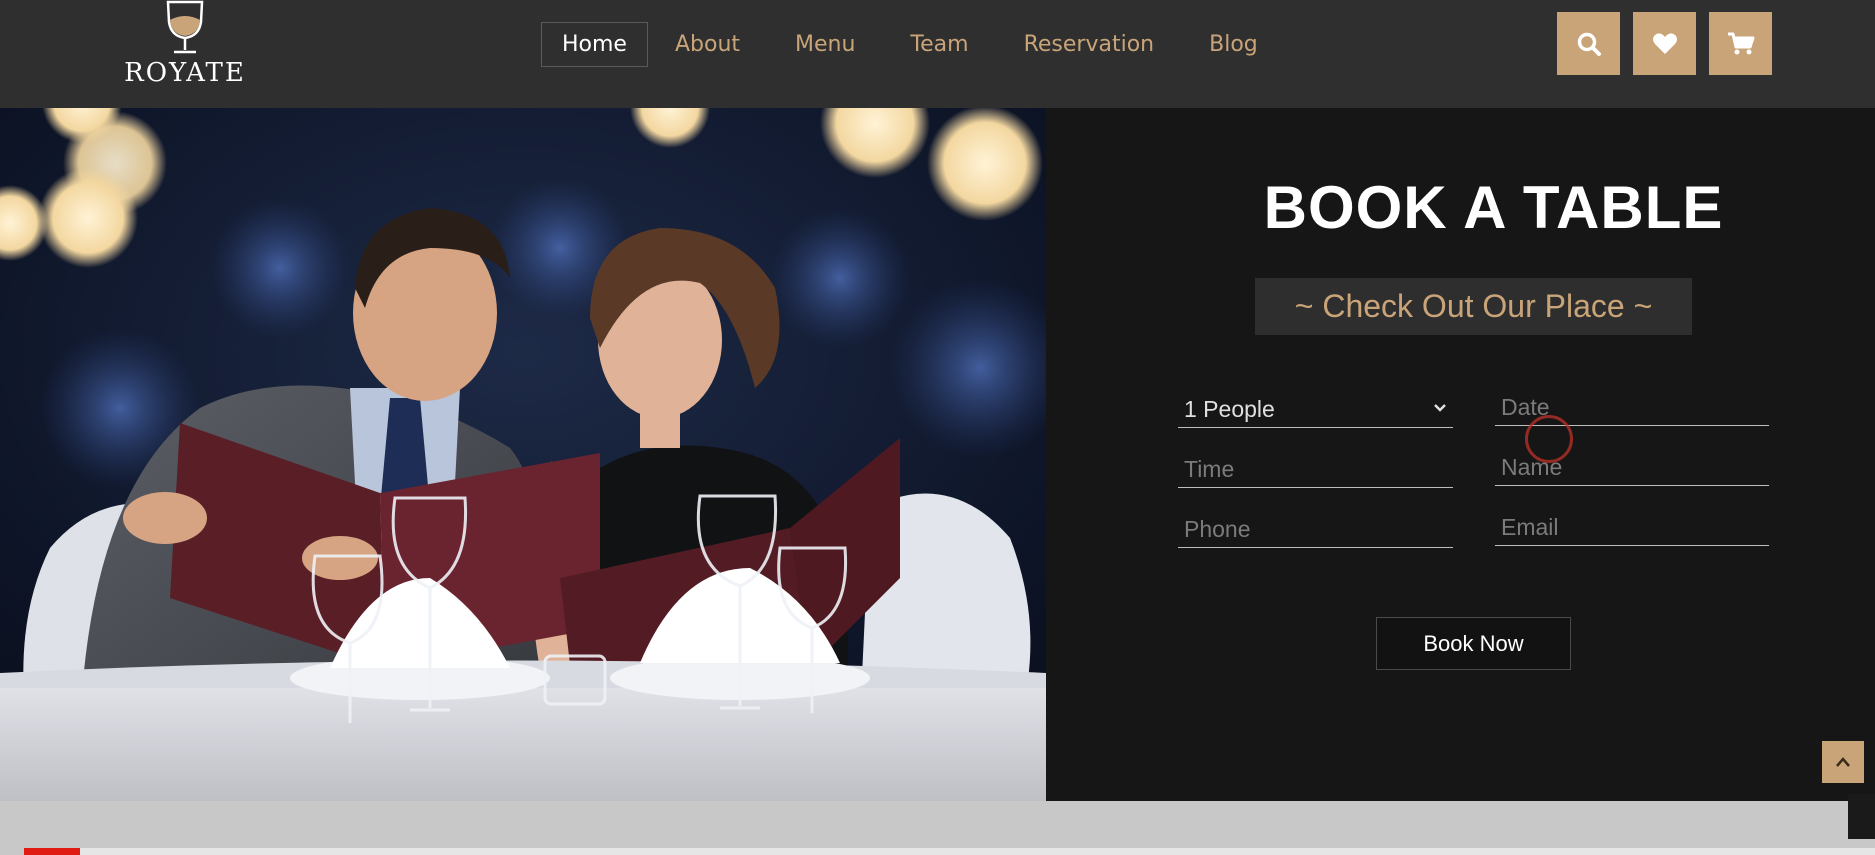 This screenshot has width=1875, height=855. Describe the element at coordinates (1493, 207) in the screenshot. I see `booking-title: BOOK A TABLE` at that location.